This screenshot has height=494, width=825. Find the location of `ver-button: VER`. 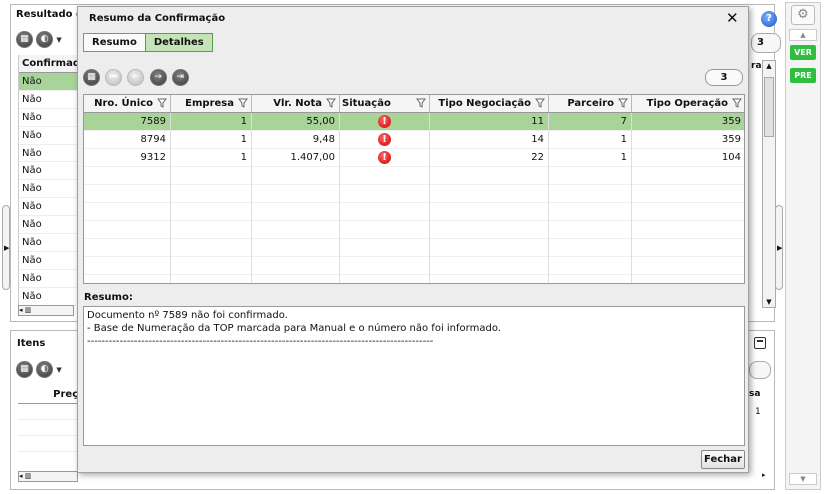

ver-button: VER is located at coordinates (803, 52).